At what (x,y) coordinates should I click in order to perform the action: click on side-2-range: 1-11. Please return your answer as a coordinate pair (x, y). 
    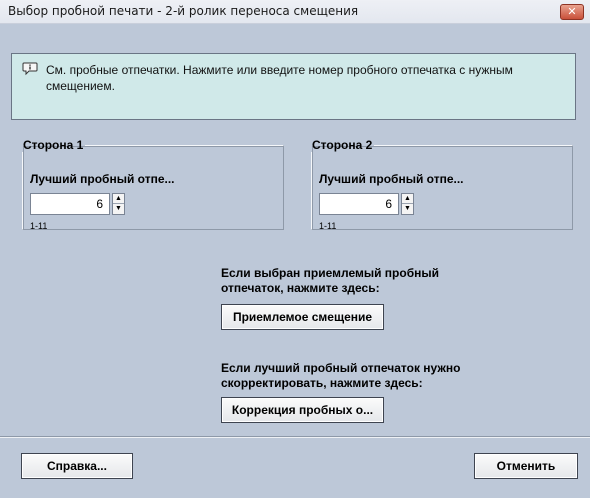
    Looking at the image, I should click on (328, 226).